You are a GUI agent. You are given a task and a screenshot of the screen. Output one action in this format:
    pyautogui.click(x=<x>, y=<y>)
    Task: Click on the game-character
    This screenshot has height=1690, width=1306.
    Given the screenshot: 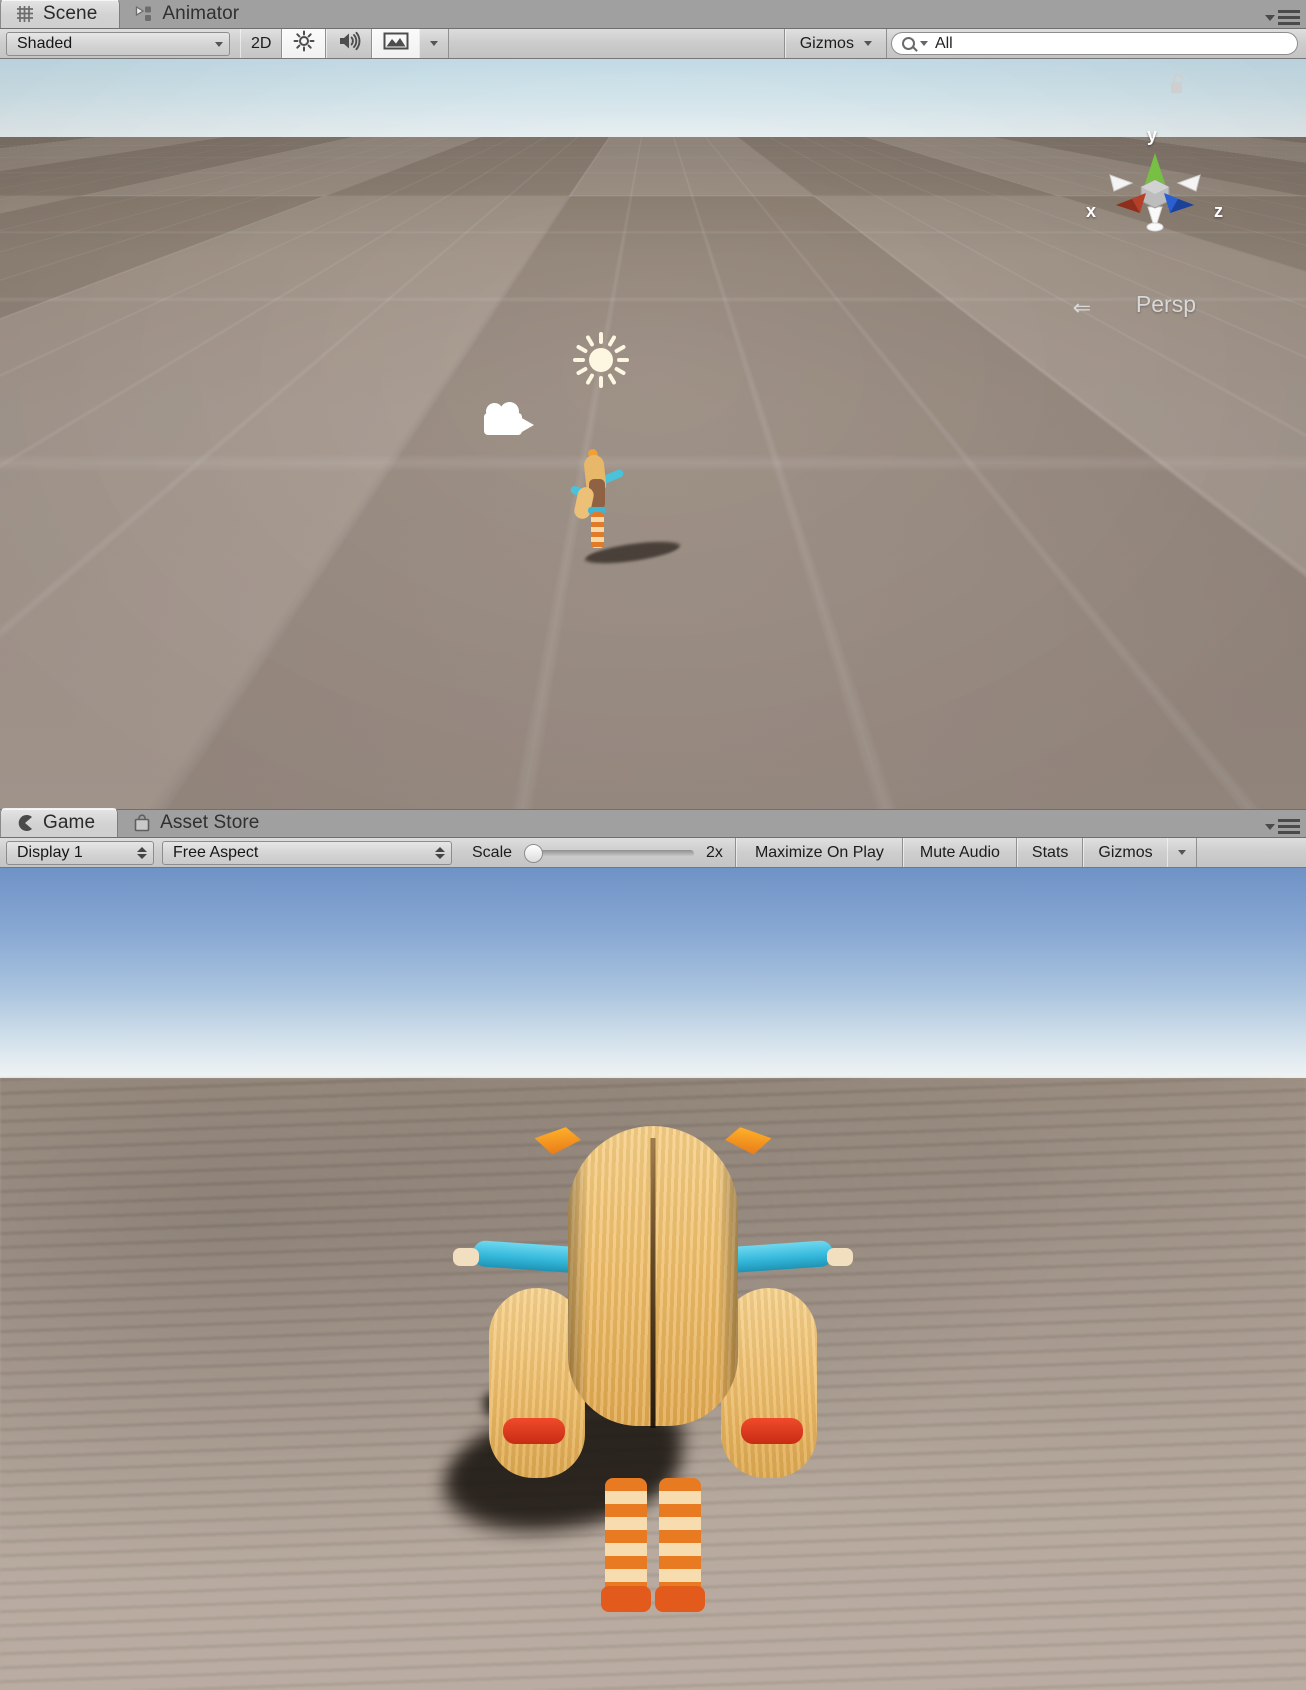 What is the action you would take?
    pyautogui.click(x=646, y=1365)
    